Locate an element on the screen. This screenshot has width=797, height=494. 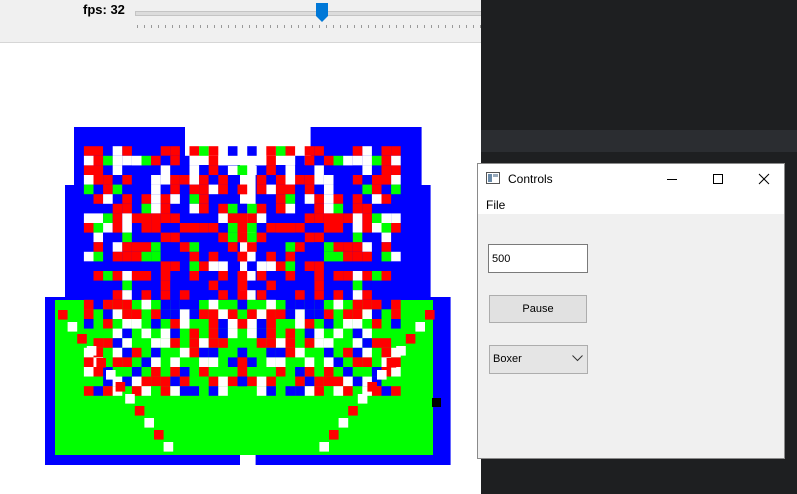
slider-thumb-icon is located at coordinates (321, 13).